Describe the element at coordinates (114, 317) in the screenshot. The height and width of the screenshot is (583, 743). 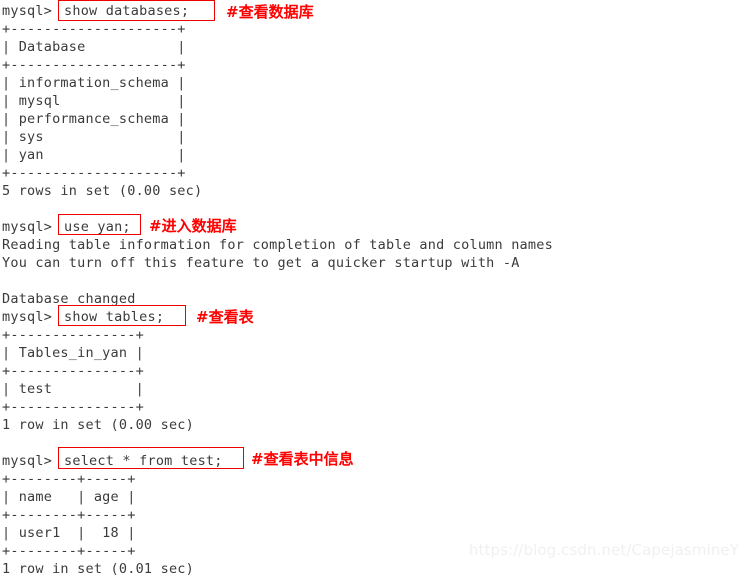
I see `command-text-show-tables: show tables;` at that location.